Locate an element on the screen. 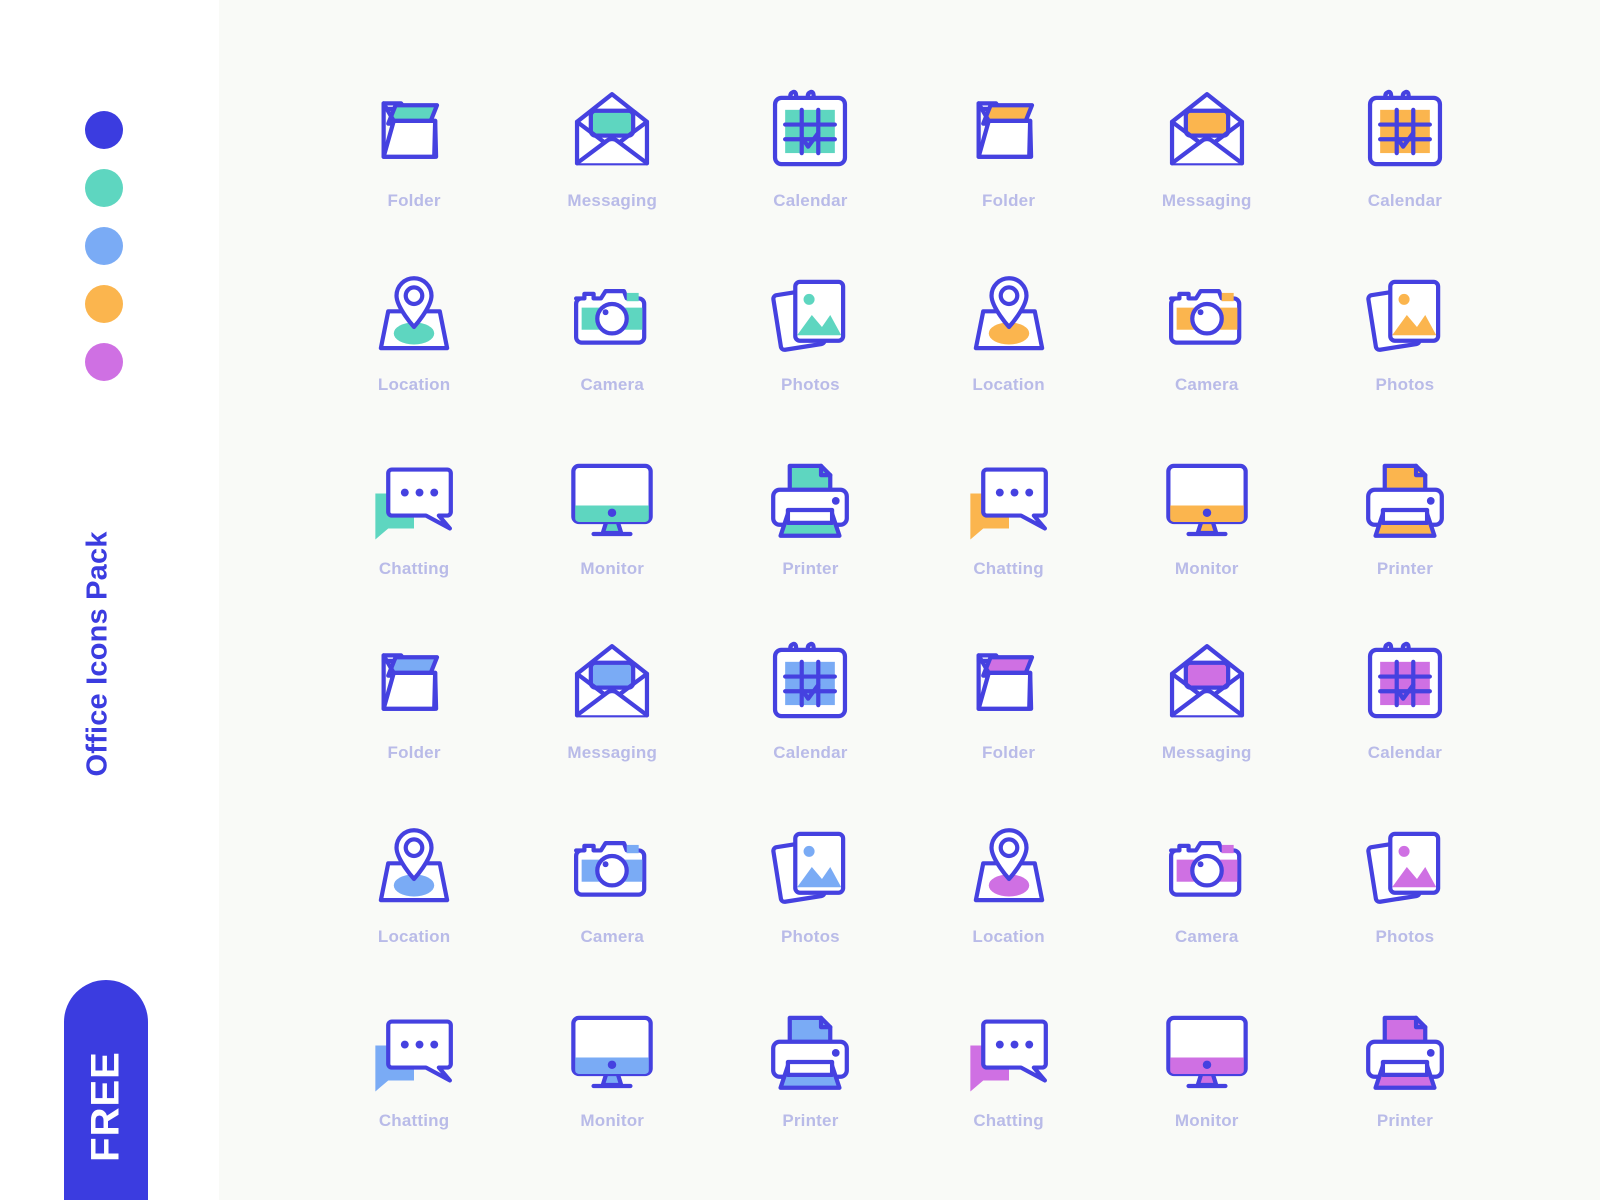 The height and width of the screenshot is (1200, 1600). color-swatch-list is located at coordinates (104, 246).